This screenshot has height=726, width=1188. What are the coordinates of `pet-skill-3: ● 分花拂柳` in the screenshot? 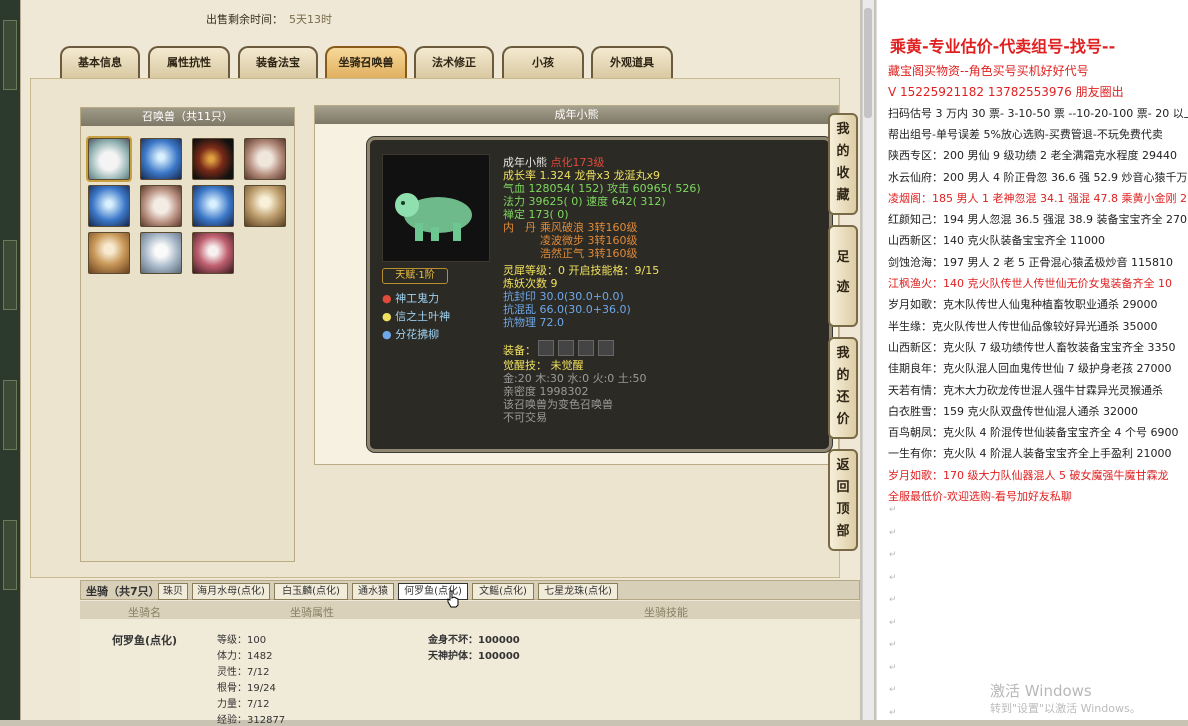 It's located at (410, 334).